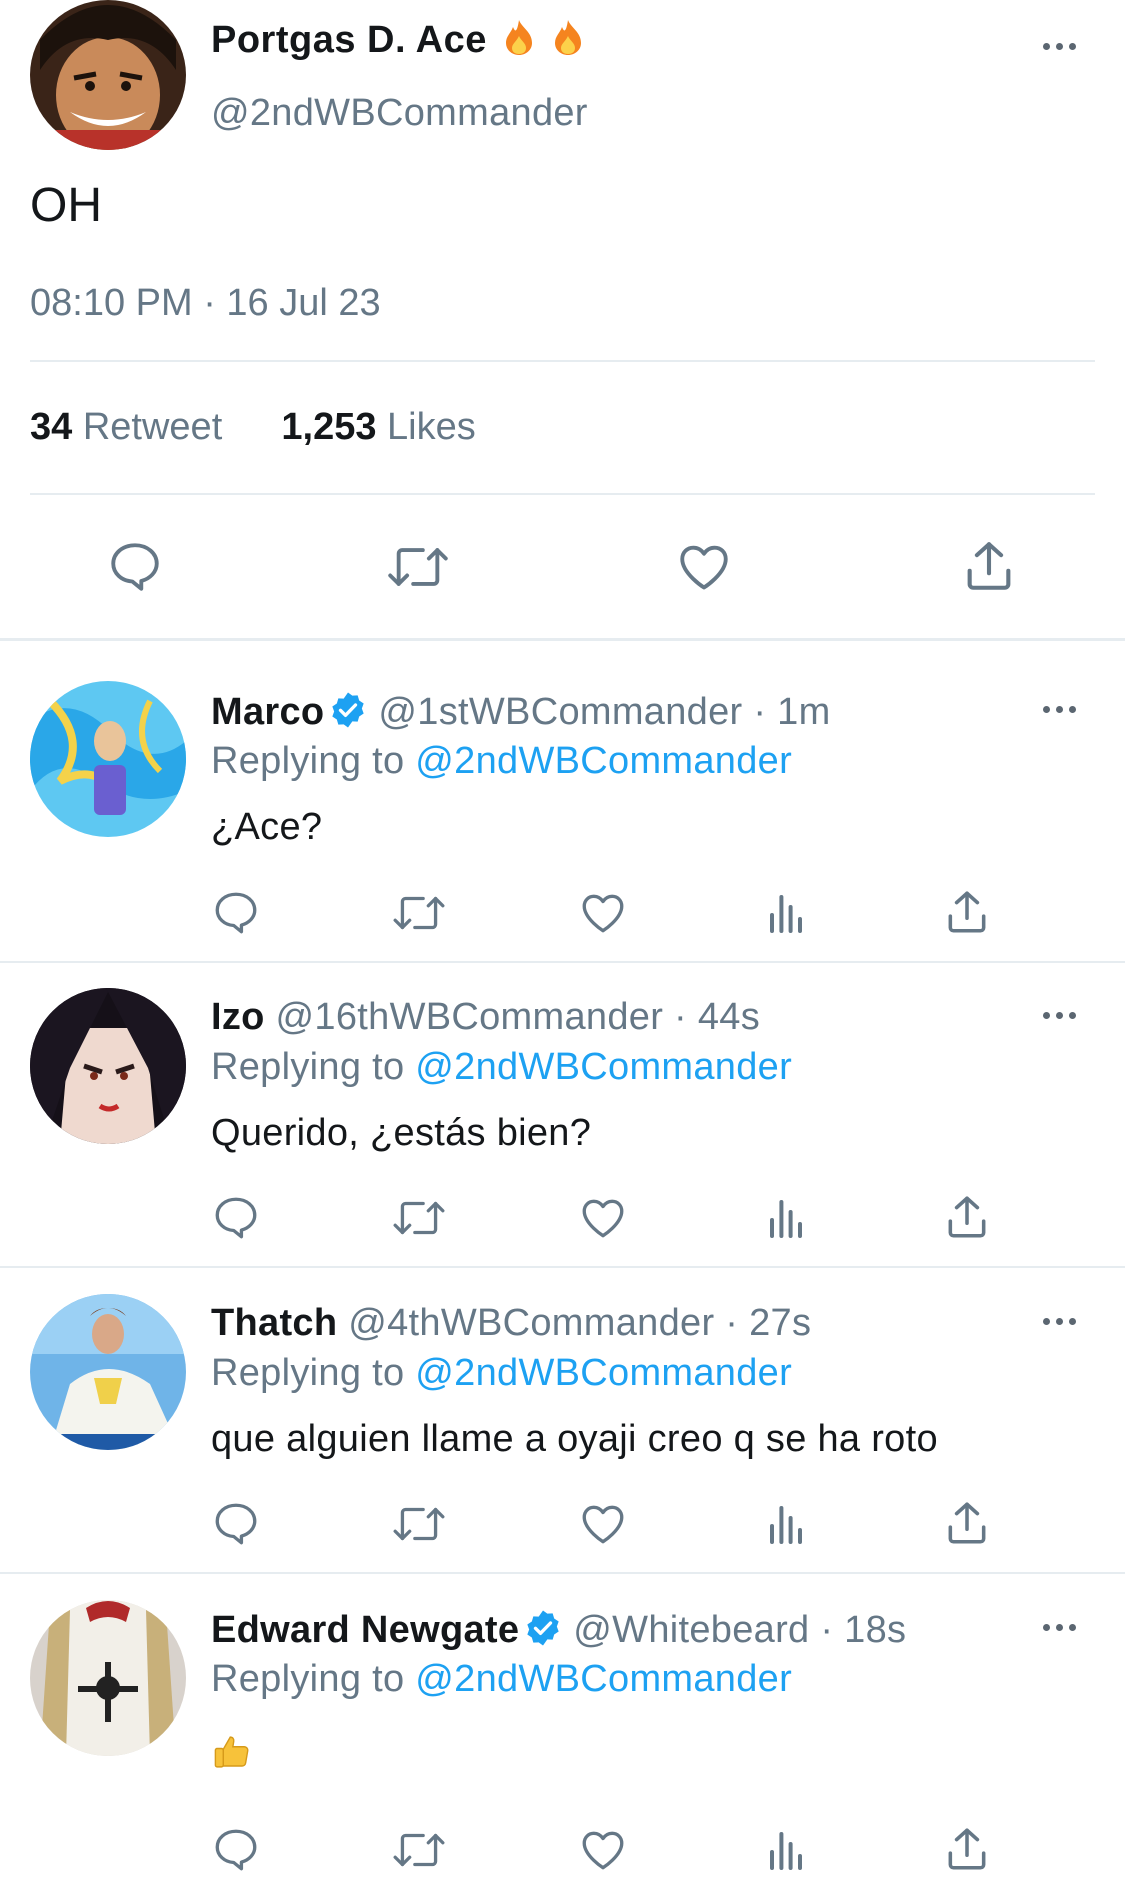  Describe the element at coordinates (399, 113) in the screenshot. I see `author-handle: @2ndWBCommander` at that location.